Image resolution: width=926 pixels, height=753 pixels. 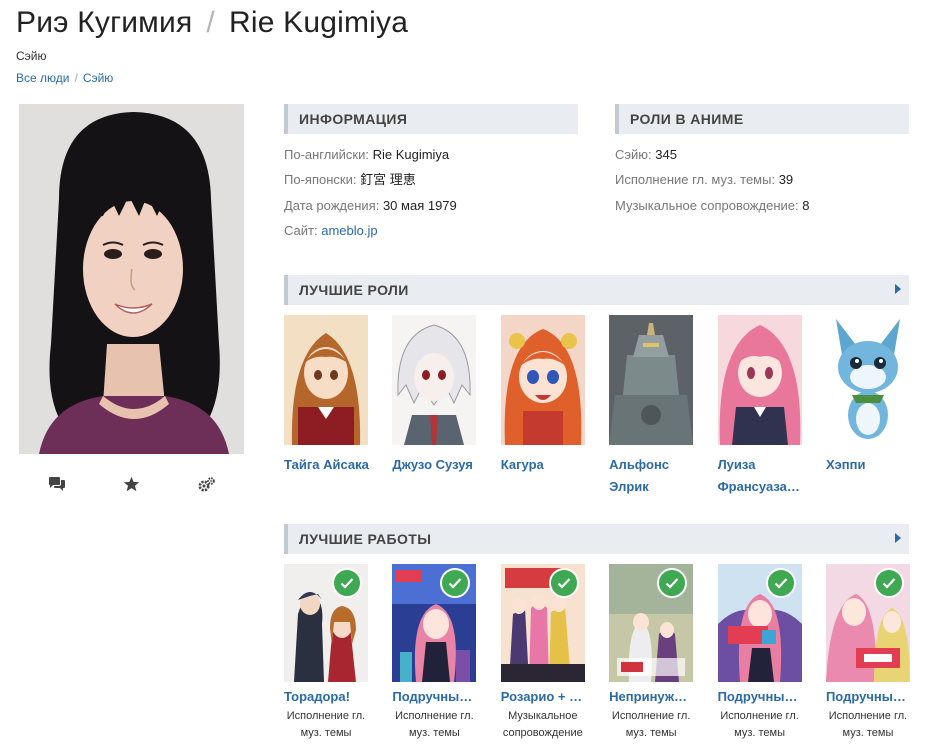 What do you see at coordinates (544, 465) in the screenshot?
I see `role-name: Кагура` at bounding box center [544, 465].